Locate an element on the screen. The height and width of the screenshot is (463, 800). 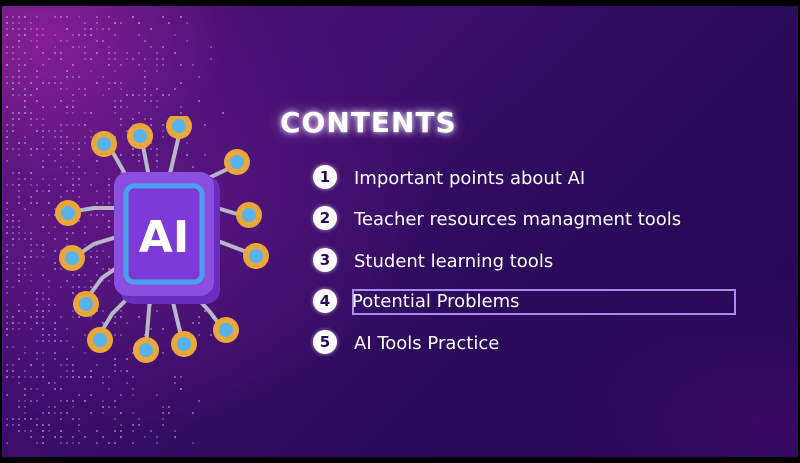
numbered-circle-icon: 4 is located at coordinates (325, 301).